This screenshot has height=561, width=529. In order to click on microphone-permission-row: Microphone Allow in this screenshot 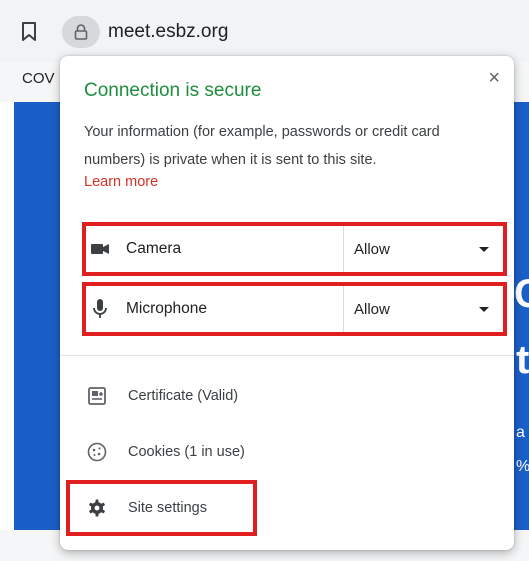, I will do `click(294, 309)`.